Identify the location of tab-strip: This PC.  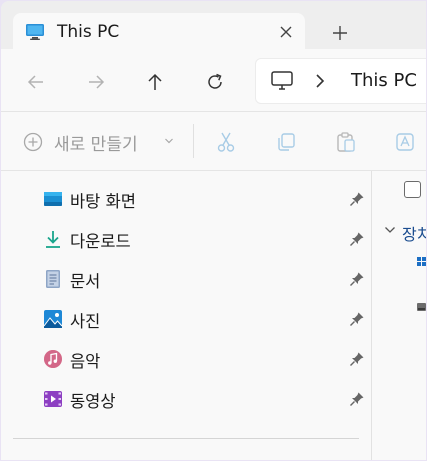
(213, 26).